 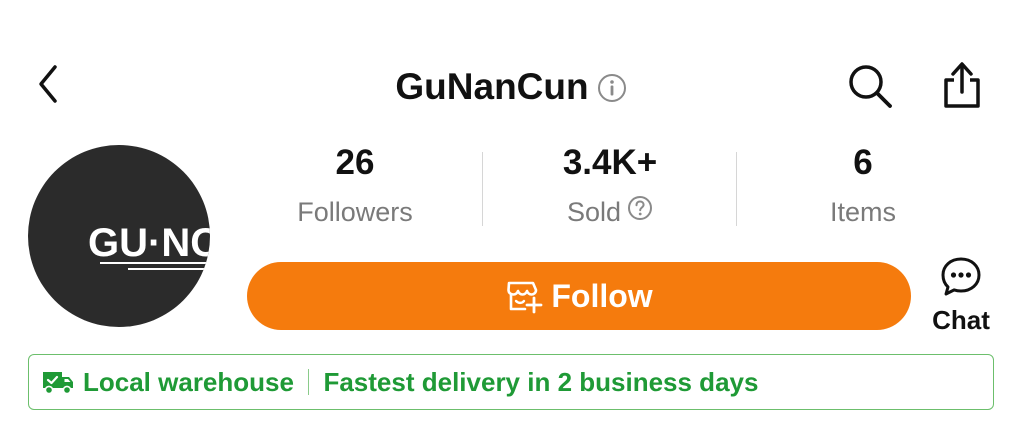 I want to click on follow-button: Follow, so click(x=579, y=296).